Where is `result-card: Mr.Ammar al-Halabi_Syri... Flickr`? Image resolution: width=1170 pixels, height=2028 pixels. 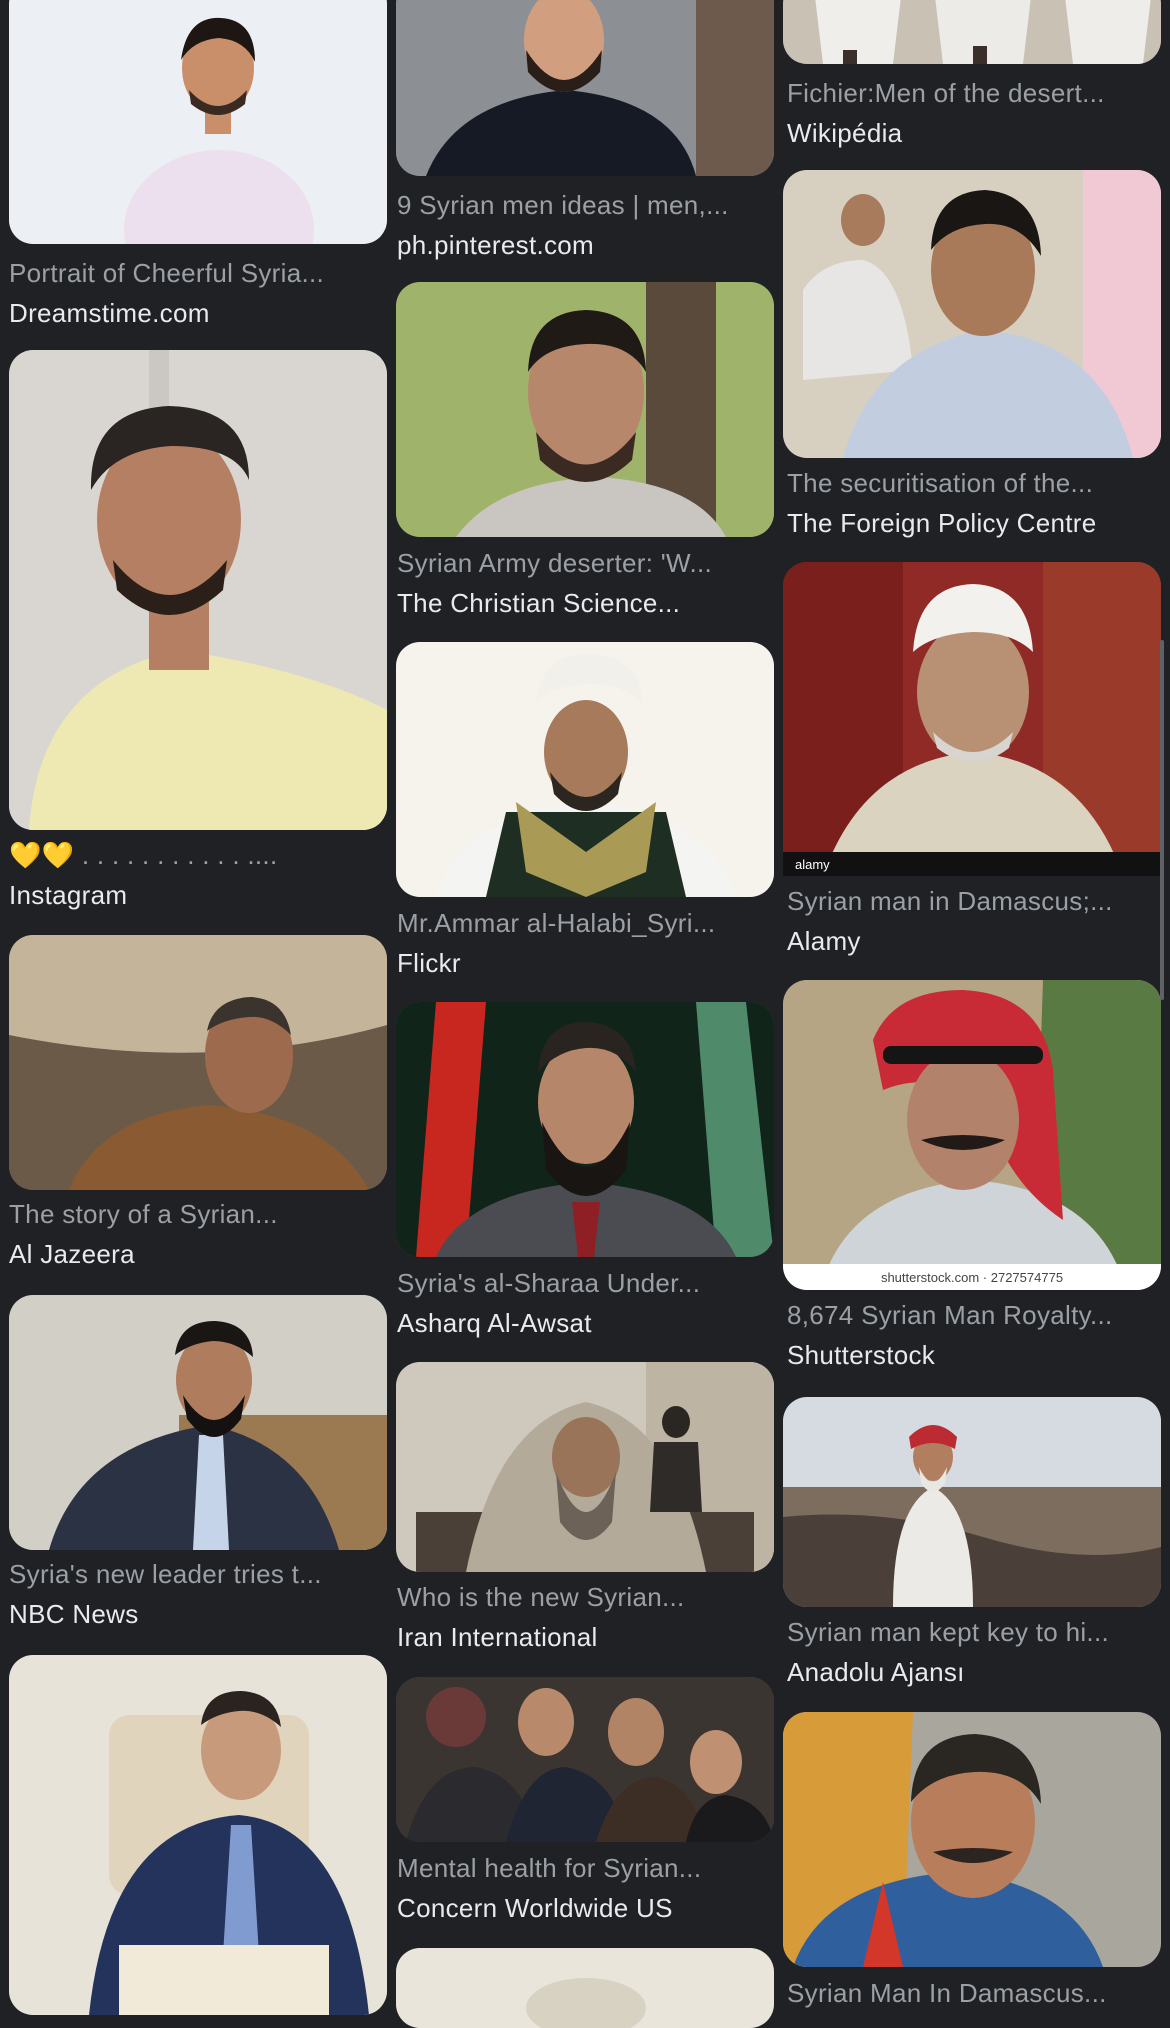
result-card: Mr.Ammar al-Halabi_Syri... Flickr is located at coordinates (583, 817).